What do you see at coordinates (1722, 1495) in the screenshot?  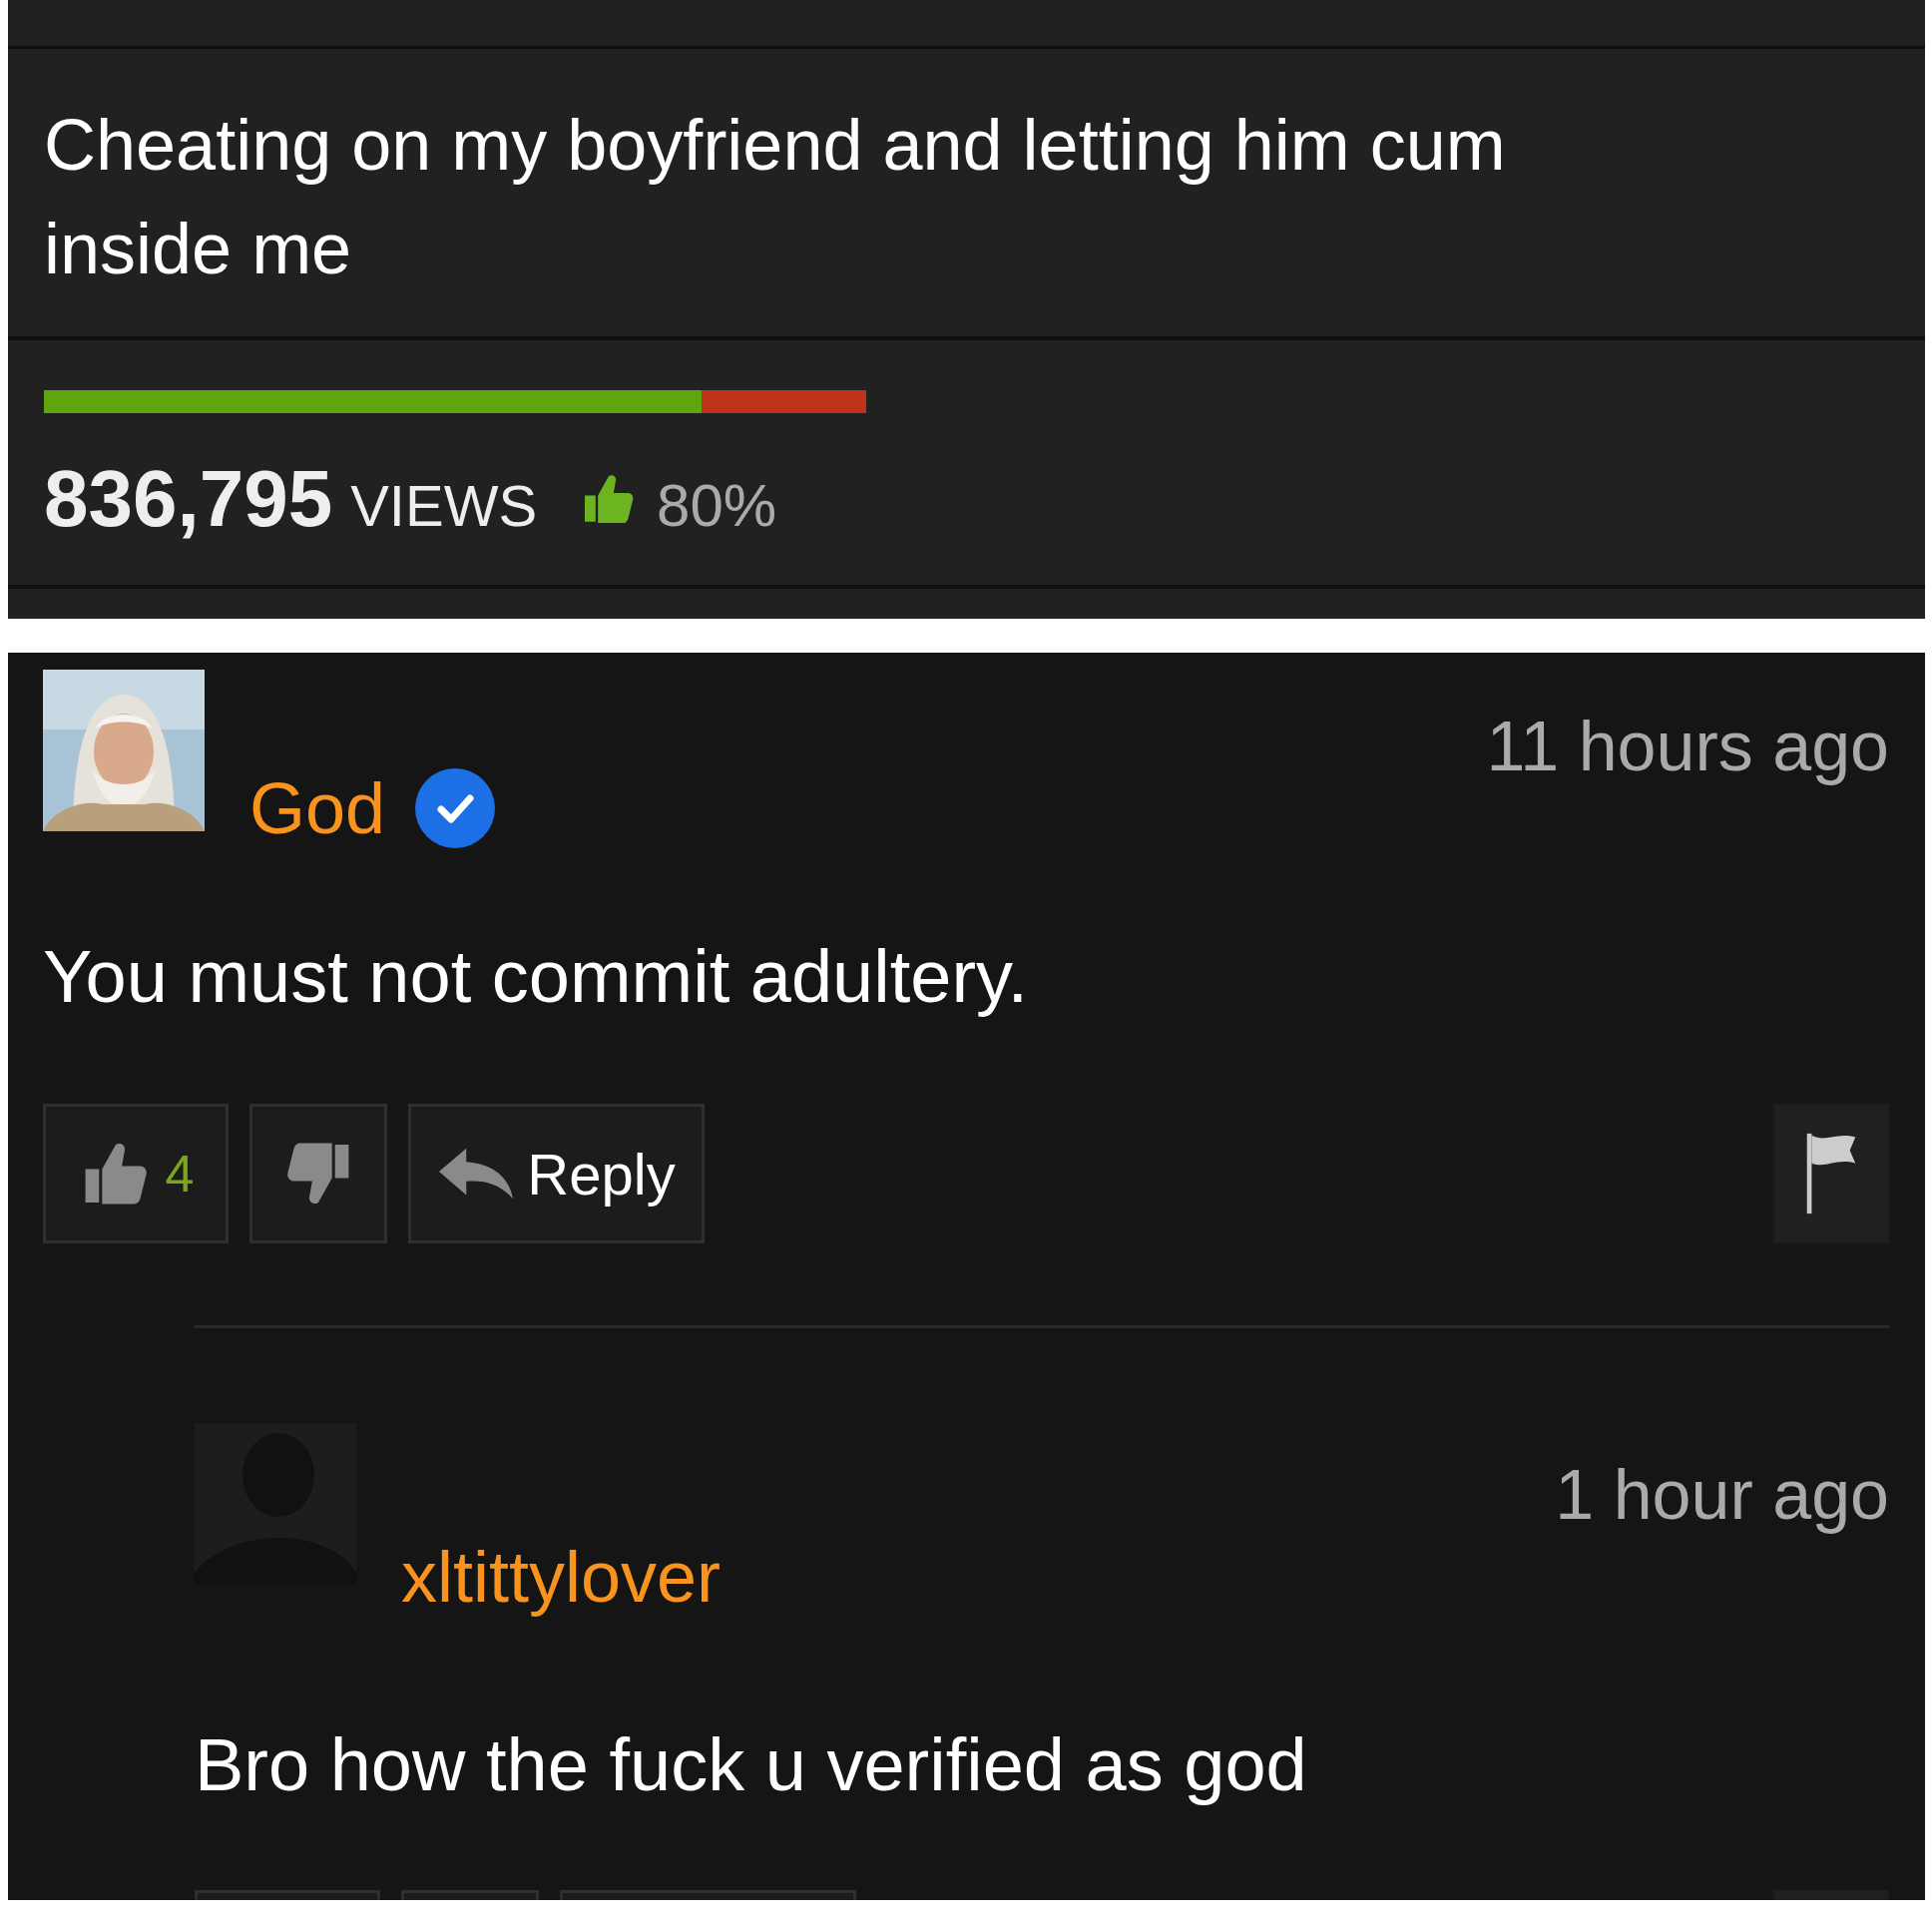 I see `comment-time: 1 hour ago` at bounding box center [1722, 1495].